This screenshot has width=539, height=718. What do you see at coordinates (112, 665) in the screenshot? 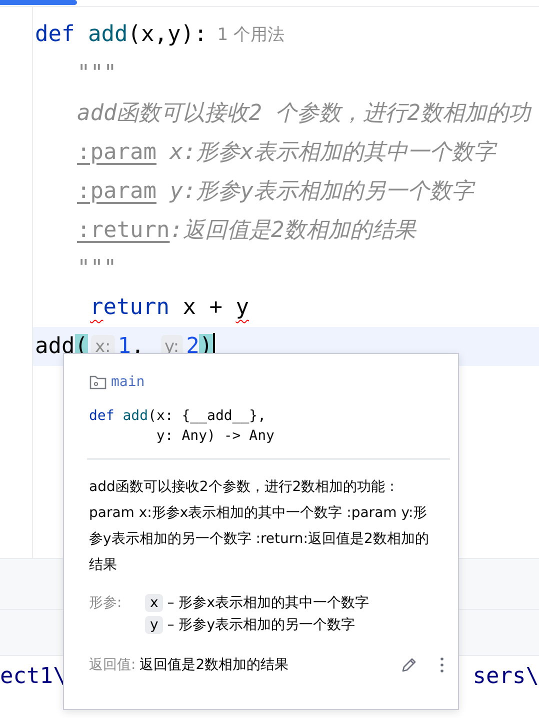
I see `returns-label: 返回值:` at bounding box center [112, 665].